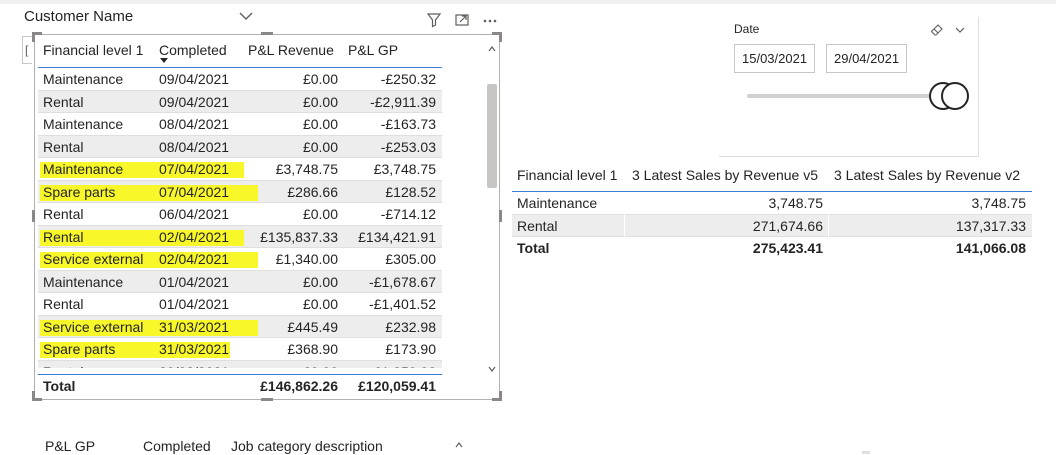 The height and width of the screenshot is (455, 1056). Describe the element at coordinates (410, 326) in the screenshot. I see `cell-pnl-gp: £232.98` at that location.